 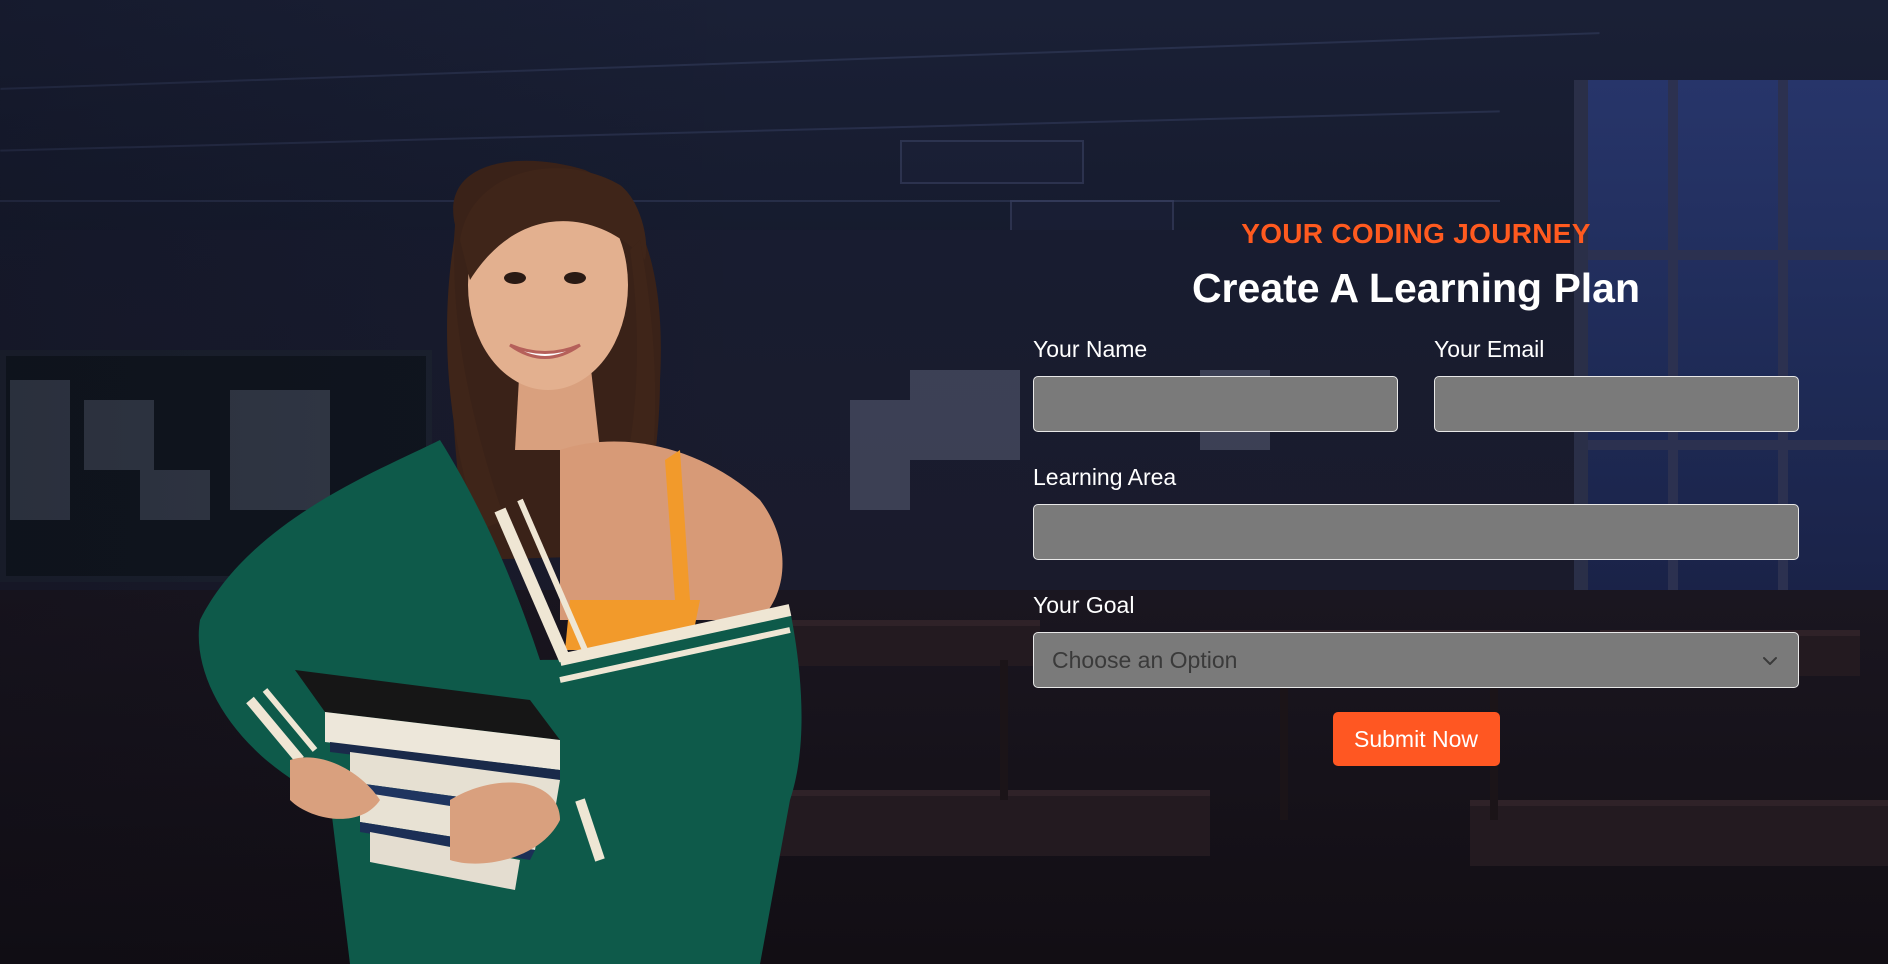 What do you see at coordinates (1770, 660) in the screenshot?
I see `chevron-down-icon` at bounding box center [1770, 660].